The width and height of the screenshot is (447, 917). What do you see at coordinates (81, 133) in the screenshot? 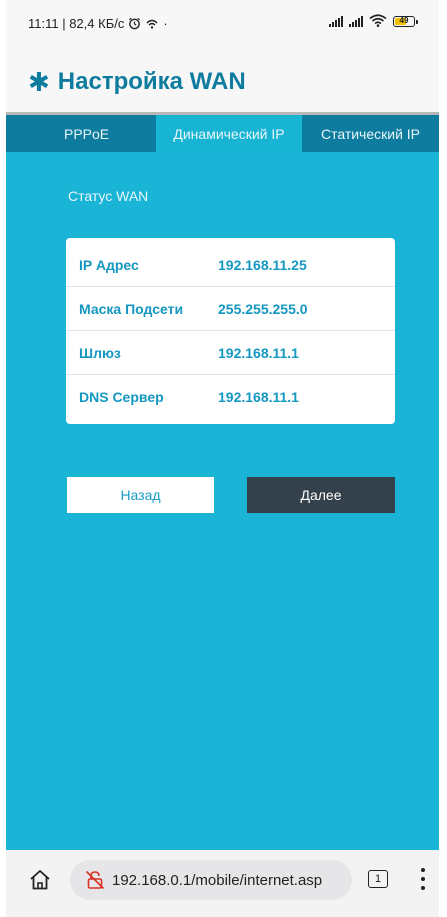
I see `tab-pppoe: PPPoE` at bounding box center [81, 133].